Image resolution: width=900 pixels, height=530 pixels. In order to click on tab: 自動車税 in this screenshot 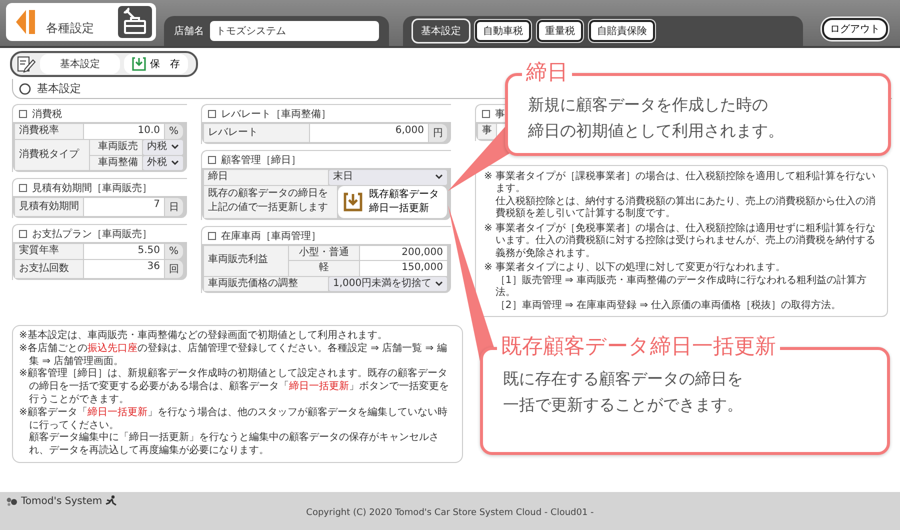, I will do `click(503, 31)`.